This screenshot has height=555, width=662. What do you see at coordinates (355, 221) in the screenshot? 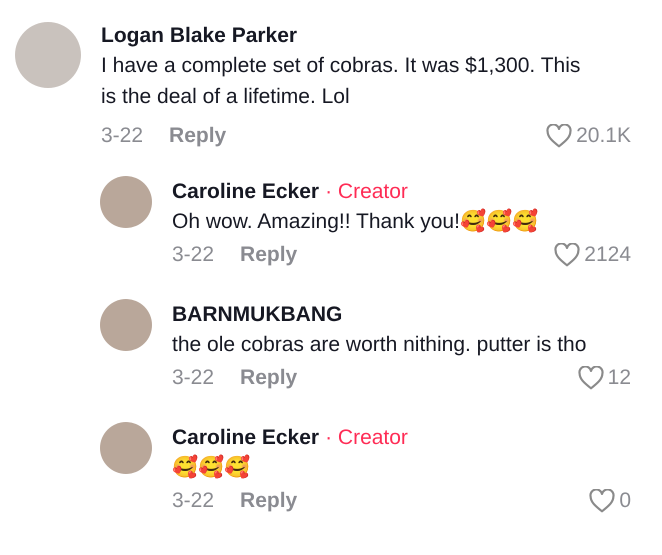
I see `comment-text: Oh wow. Amazing!! Thank you!🥰🥰🥰` at bounding box center [355, 221].